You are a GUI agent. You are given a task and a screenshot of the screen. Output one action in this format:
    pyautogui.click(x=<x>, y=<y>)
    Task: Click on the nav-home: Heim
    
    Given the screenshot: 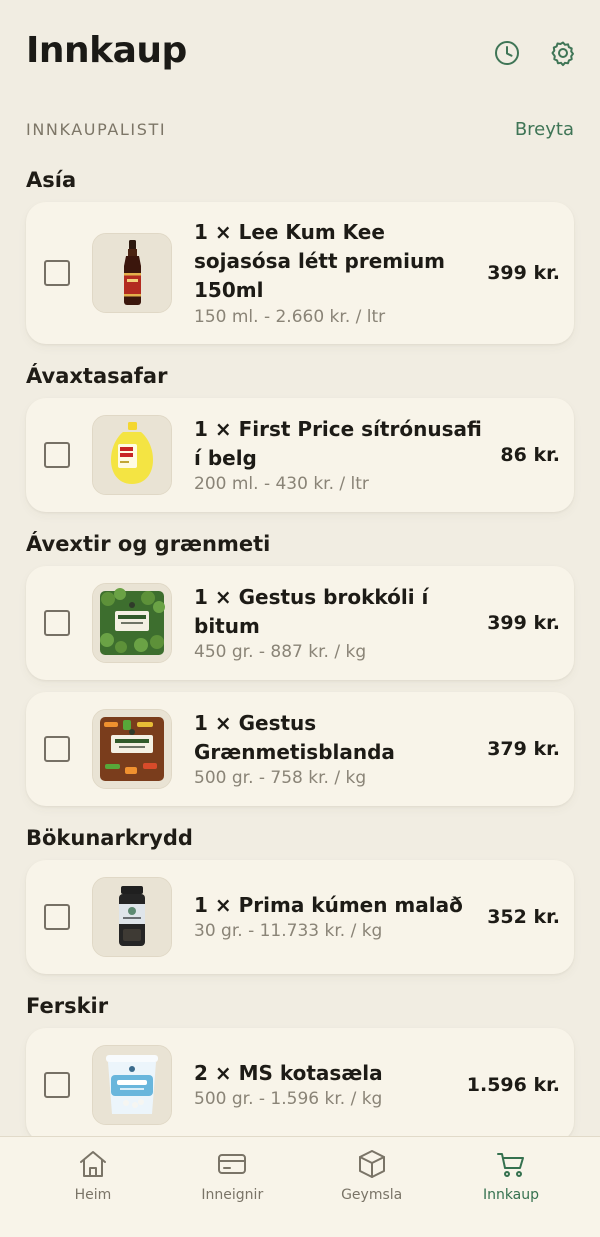 What is the action you would take?
    pyautogui.click(x=93, y=1187)
    